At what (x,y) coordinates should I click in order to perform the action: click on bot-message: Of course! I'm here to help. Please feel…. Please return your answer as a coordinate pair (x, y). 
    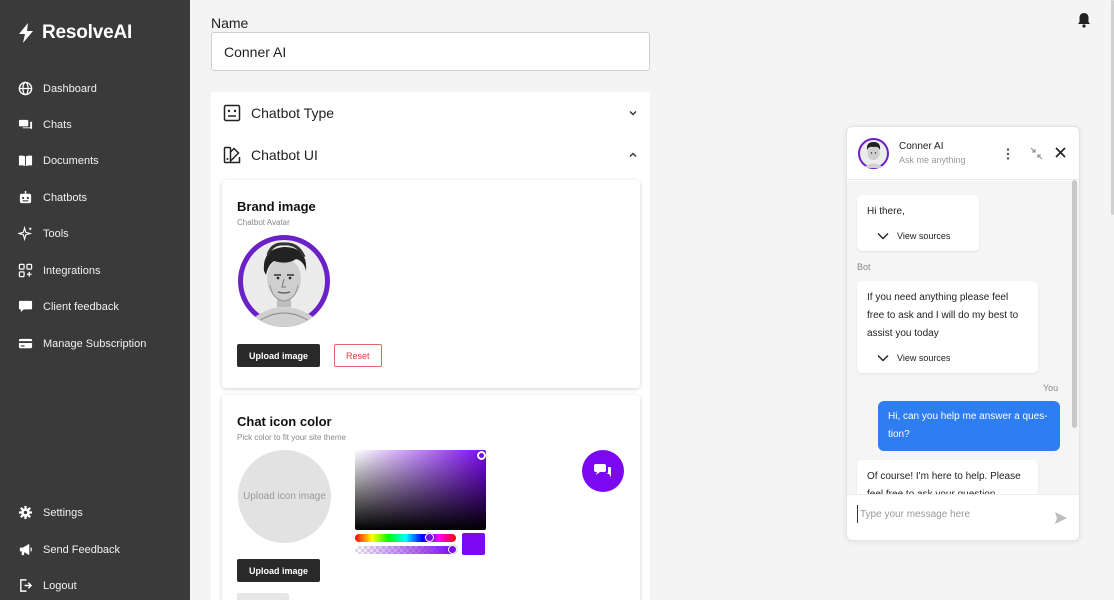
    Looking at the image, I should click on (947, 477).